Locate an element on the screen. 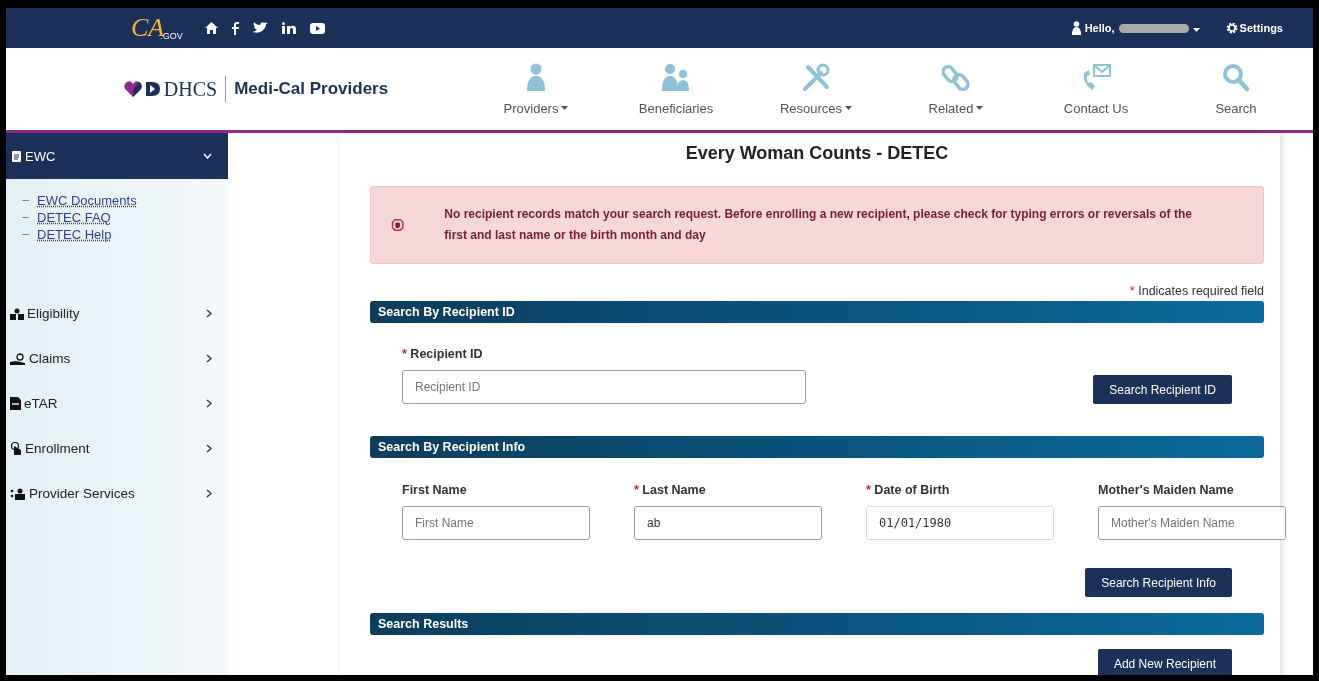 This screenshot has height=681, width=1319. search-button: Search Recipient ID is located at coordinates (1162, 389).